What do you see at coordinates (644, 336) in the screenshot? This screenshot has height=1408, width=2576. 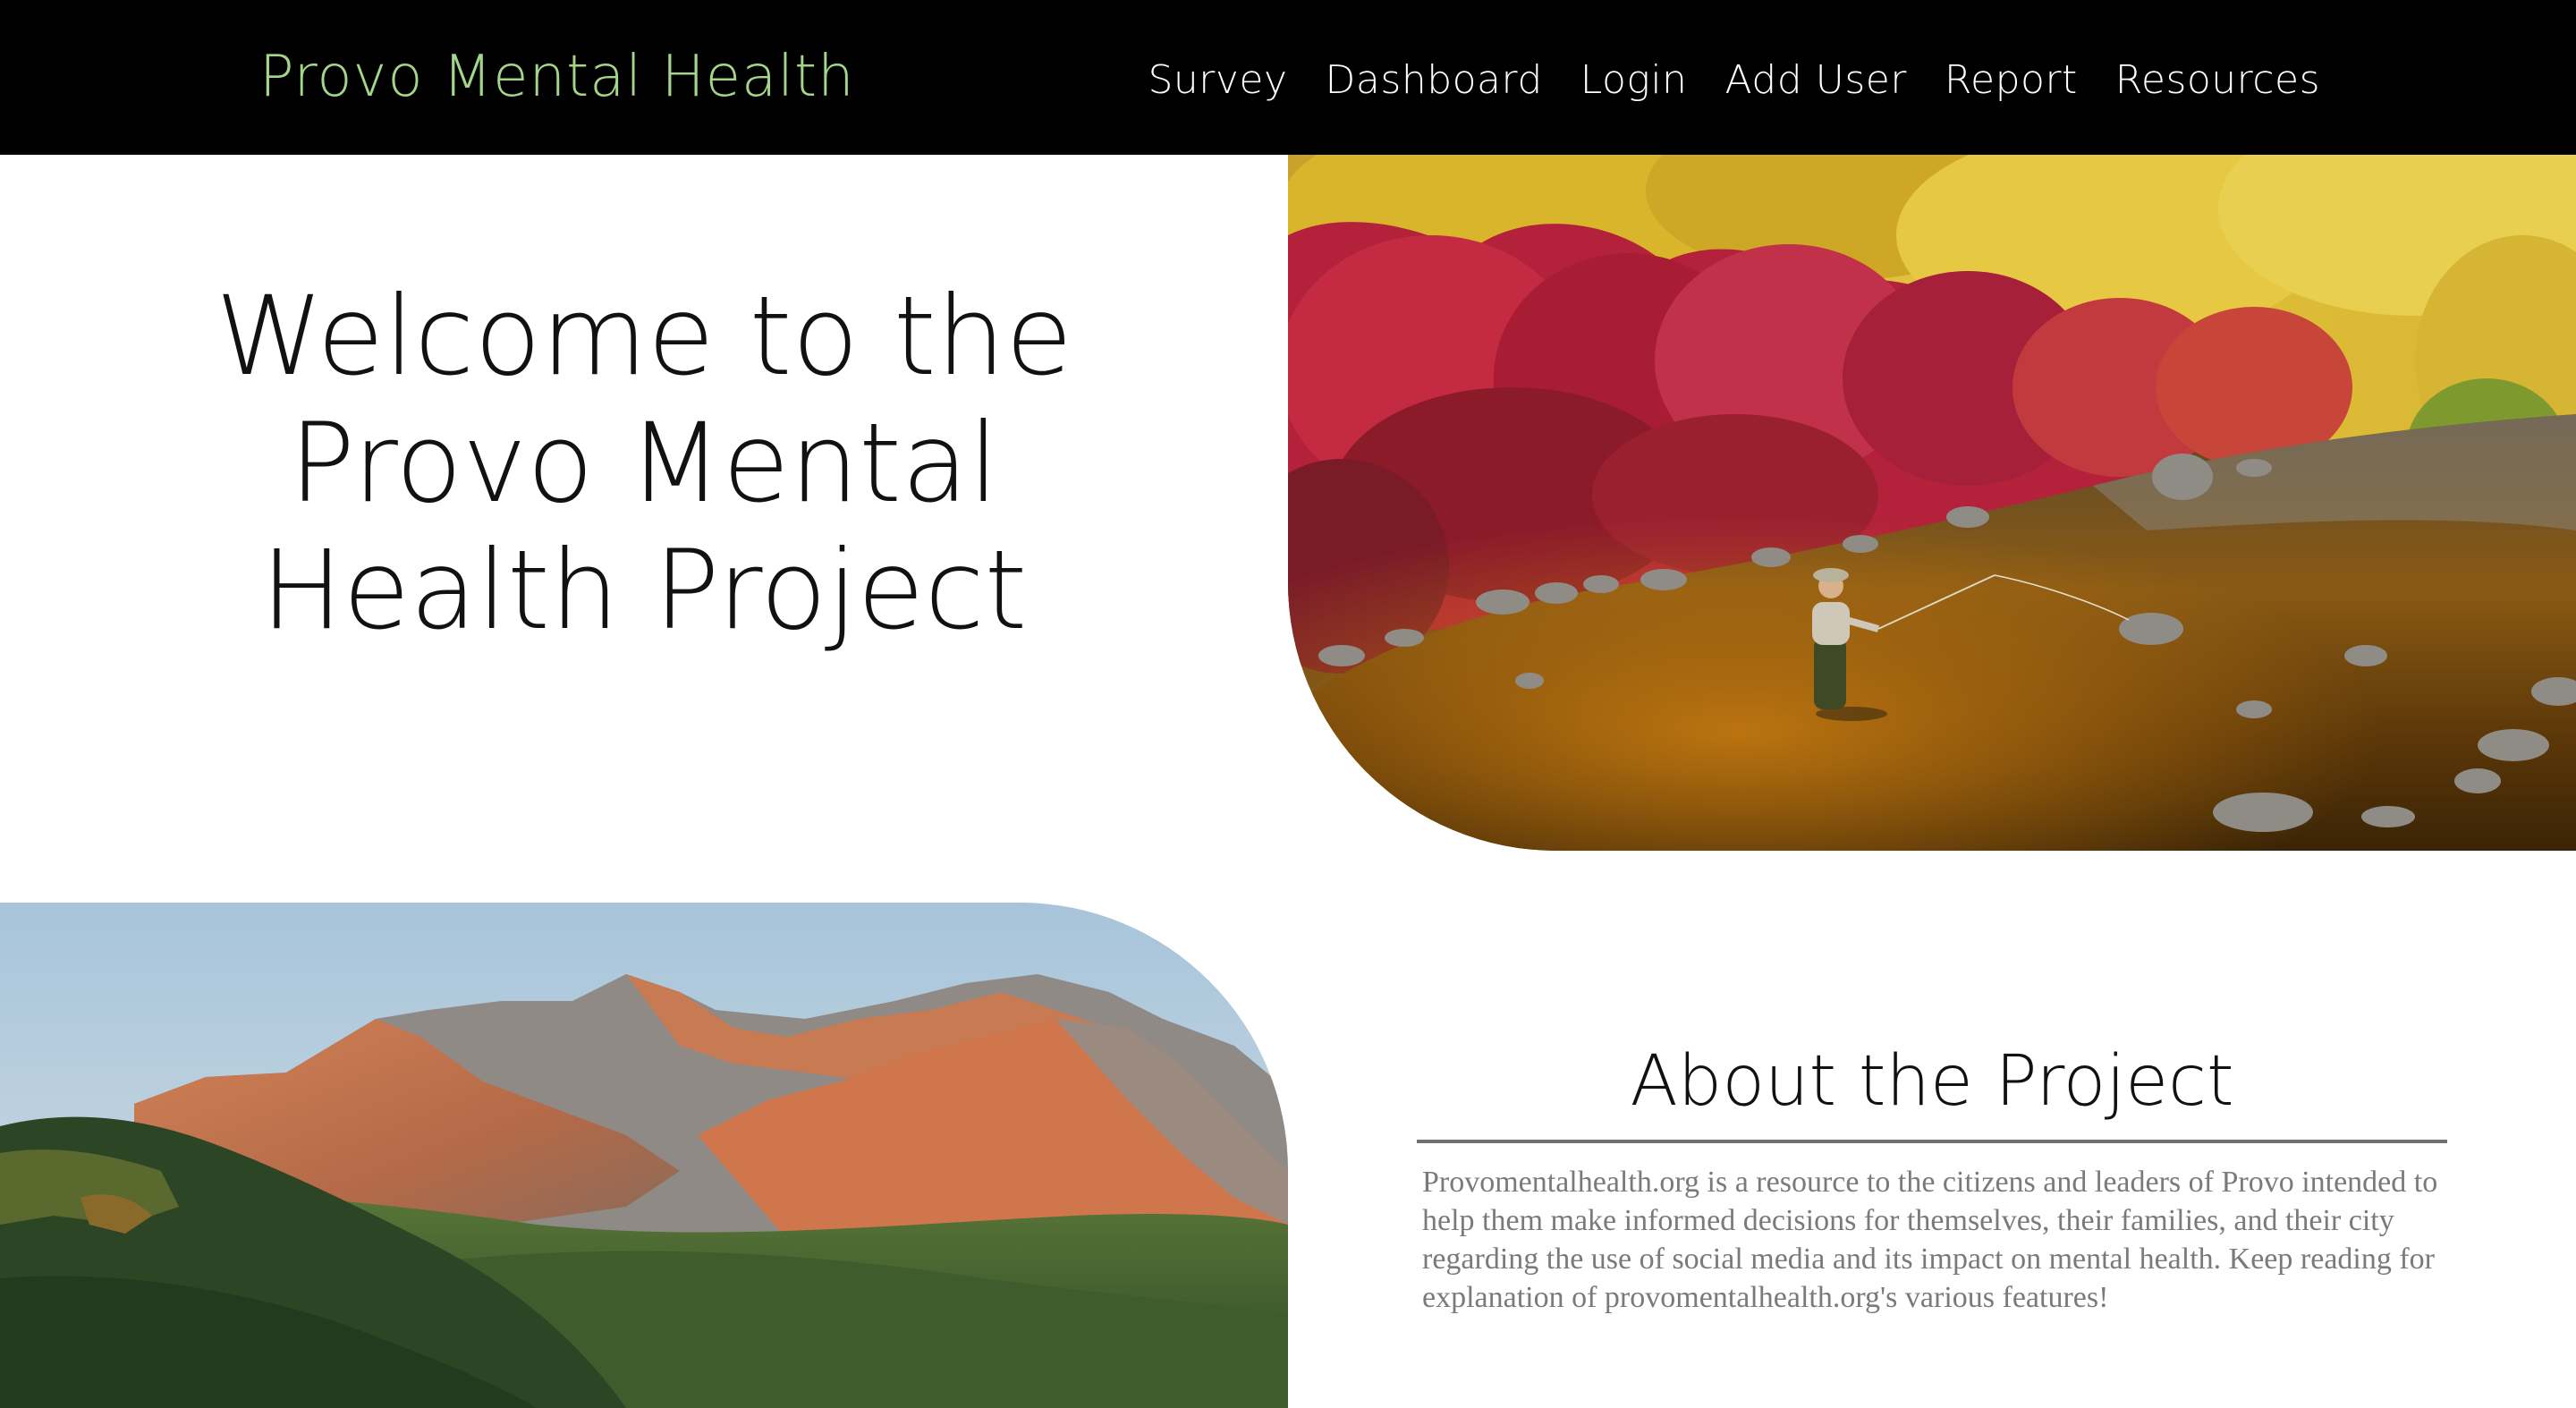 I see `hero-title-line: Welcome to the` at bounding box center [644, 336].